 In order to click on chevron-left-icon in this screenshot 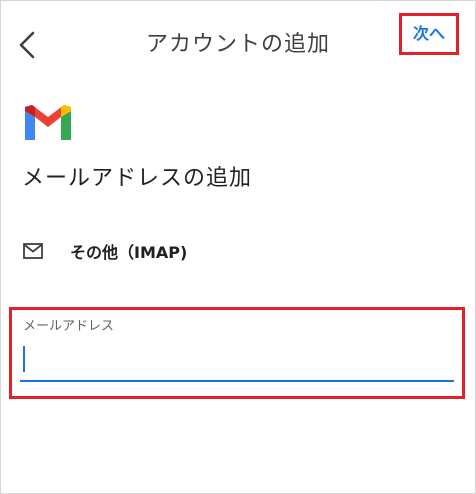, I will do `click(27, 45)`.